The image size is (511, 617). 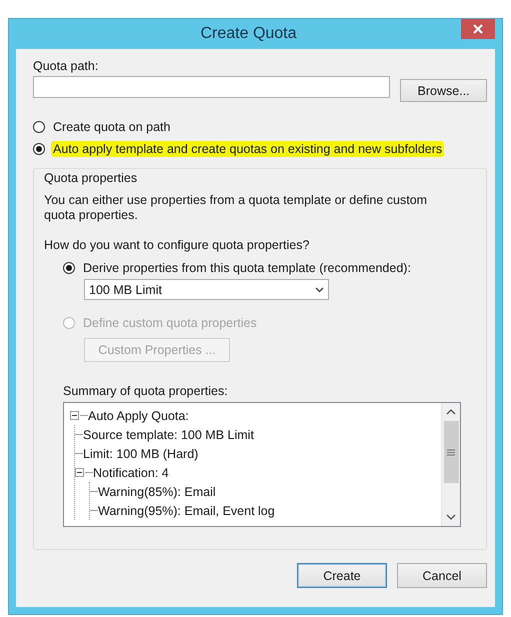 What do you see at coordinates (125, 289) in the screenshot?
I see `dropdown-value: 100 MB Limit` at bounding box center [125, 289].